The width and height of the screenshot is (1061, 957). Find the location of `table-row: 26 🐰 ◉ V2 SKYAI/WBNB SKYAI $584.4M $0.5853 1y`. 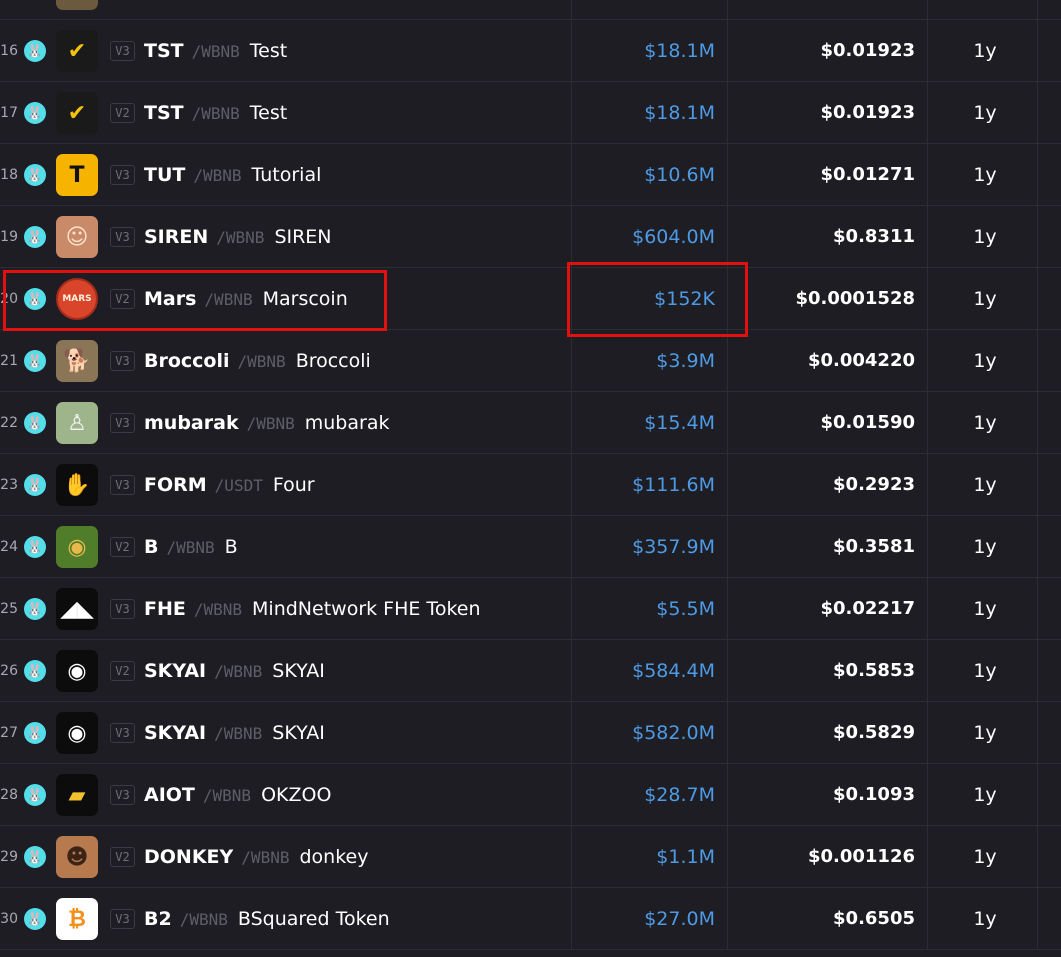

table-row: 26 🐰 ◉ V2 SKYAI/WBNB SKYAI $584.4M $0.5853 1y is located at coordinates (530, 671).